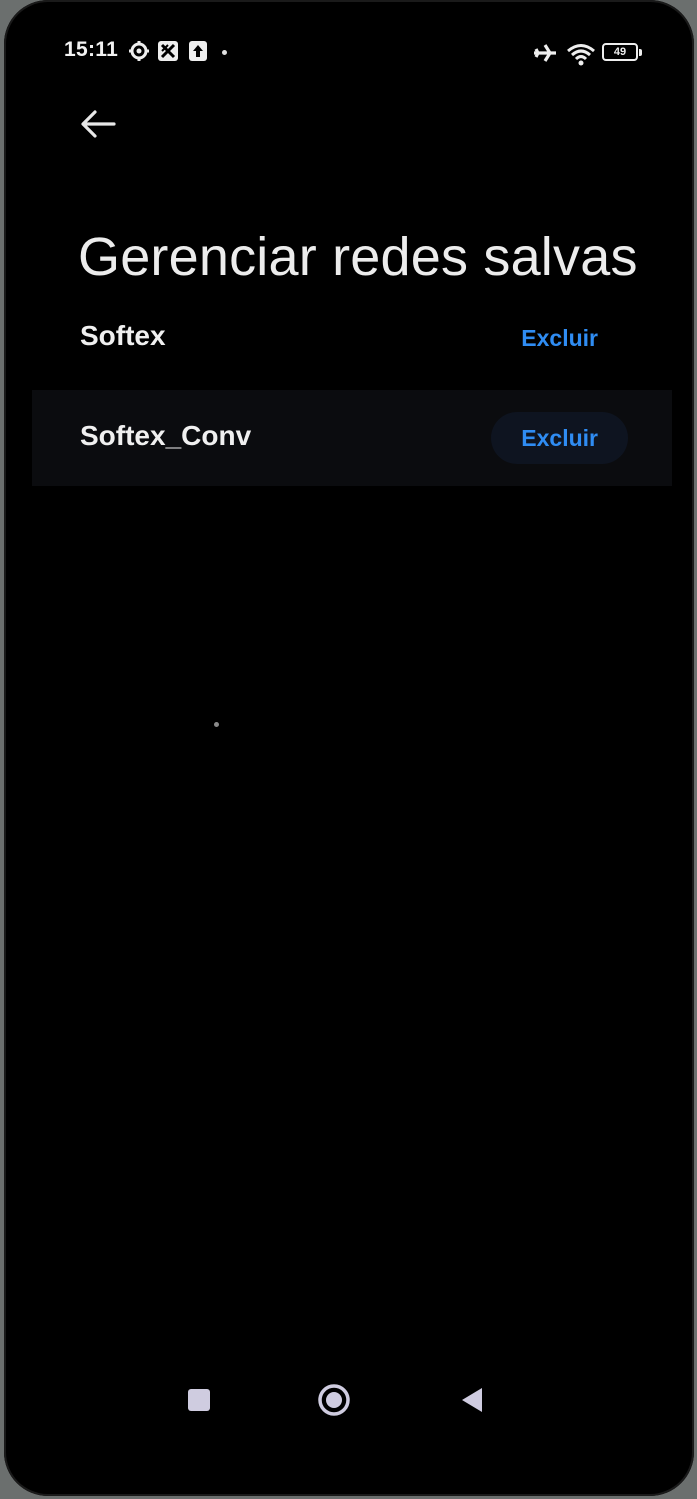 This screenshot has height=1499, width=697. I want to click on network-name: Softex_Conv, so click(166, 435).